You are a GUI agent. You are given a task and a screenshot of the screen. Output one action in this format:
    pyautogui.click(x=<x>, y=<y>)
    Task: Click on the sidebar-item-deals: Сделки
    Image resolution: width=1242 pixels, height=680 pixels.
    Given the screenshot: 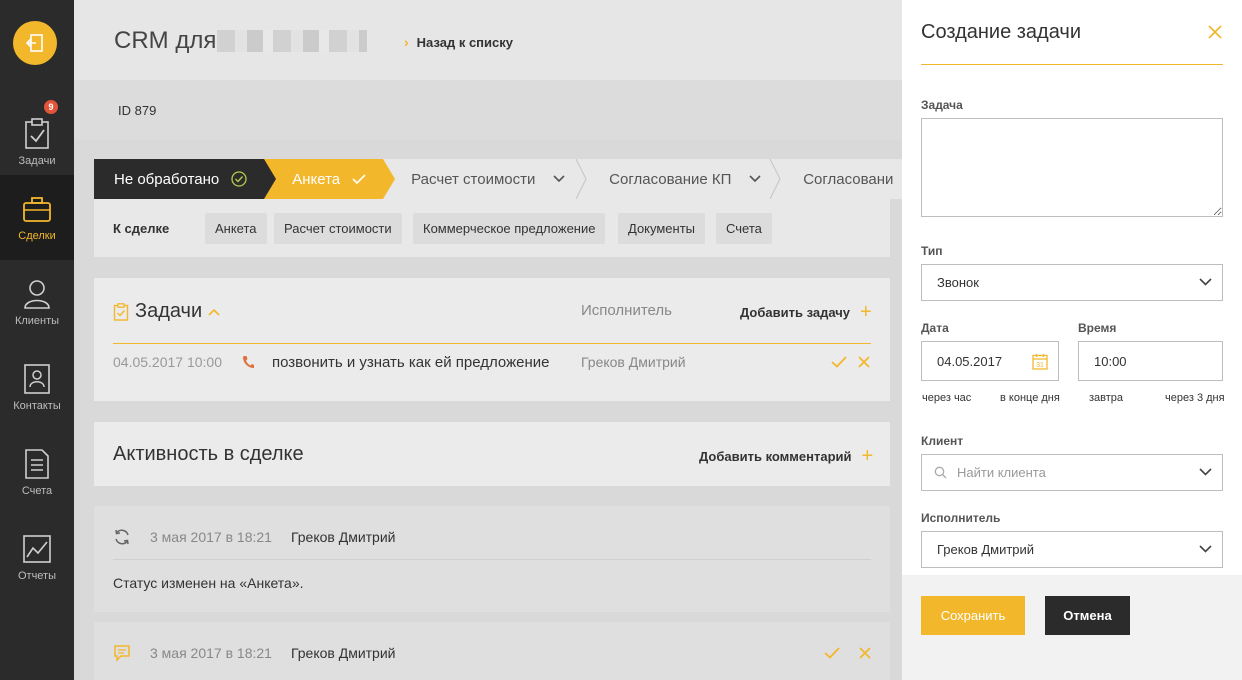 What is the action you would take?
    pyautogui.click(x=37, y=217)
    